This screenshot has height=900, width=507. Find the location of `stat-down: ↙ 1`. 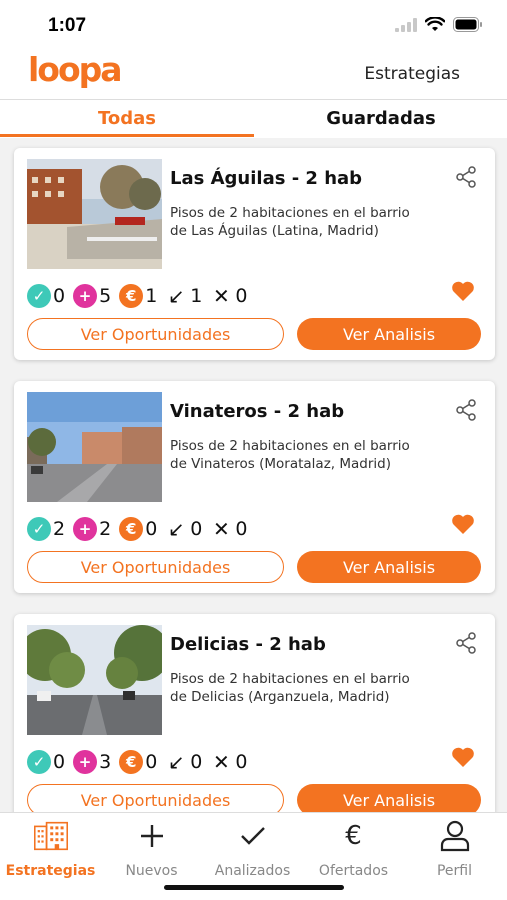

stat-down: ↙ 1 is located at coordinates (183, 296).